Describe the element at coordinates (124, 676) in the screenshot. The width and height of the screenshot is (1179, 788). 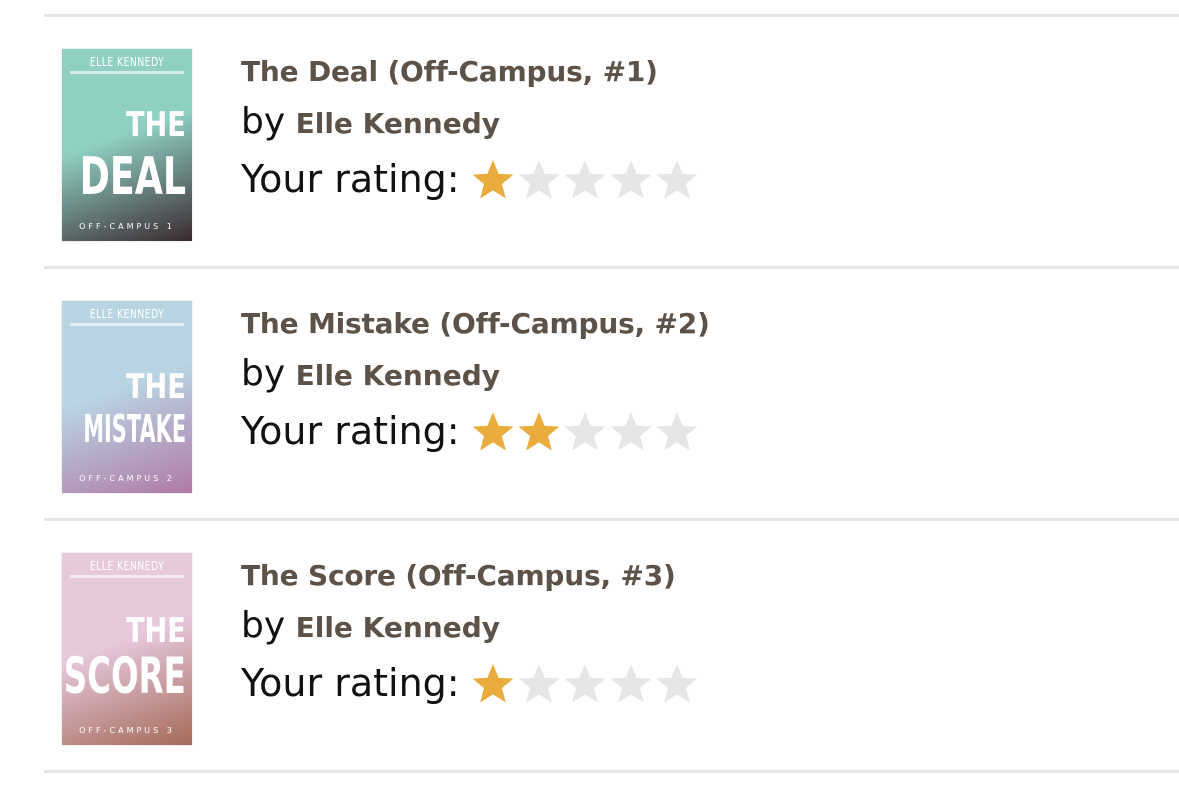
I see `cover-title-line2: SCORE` at that location.